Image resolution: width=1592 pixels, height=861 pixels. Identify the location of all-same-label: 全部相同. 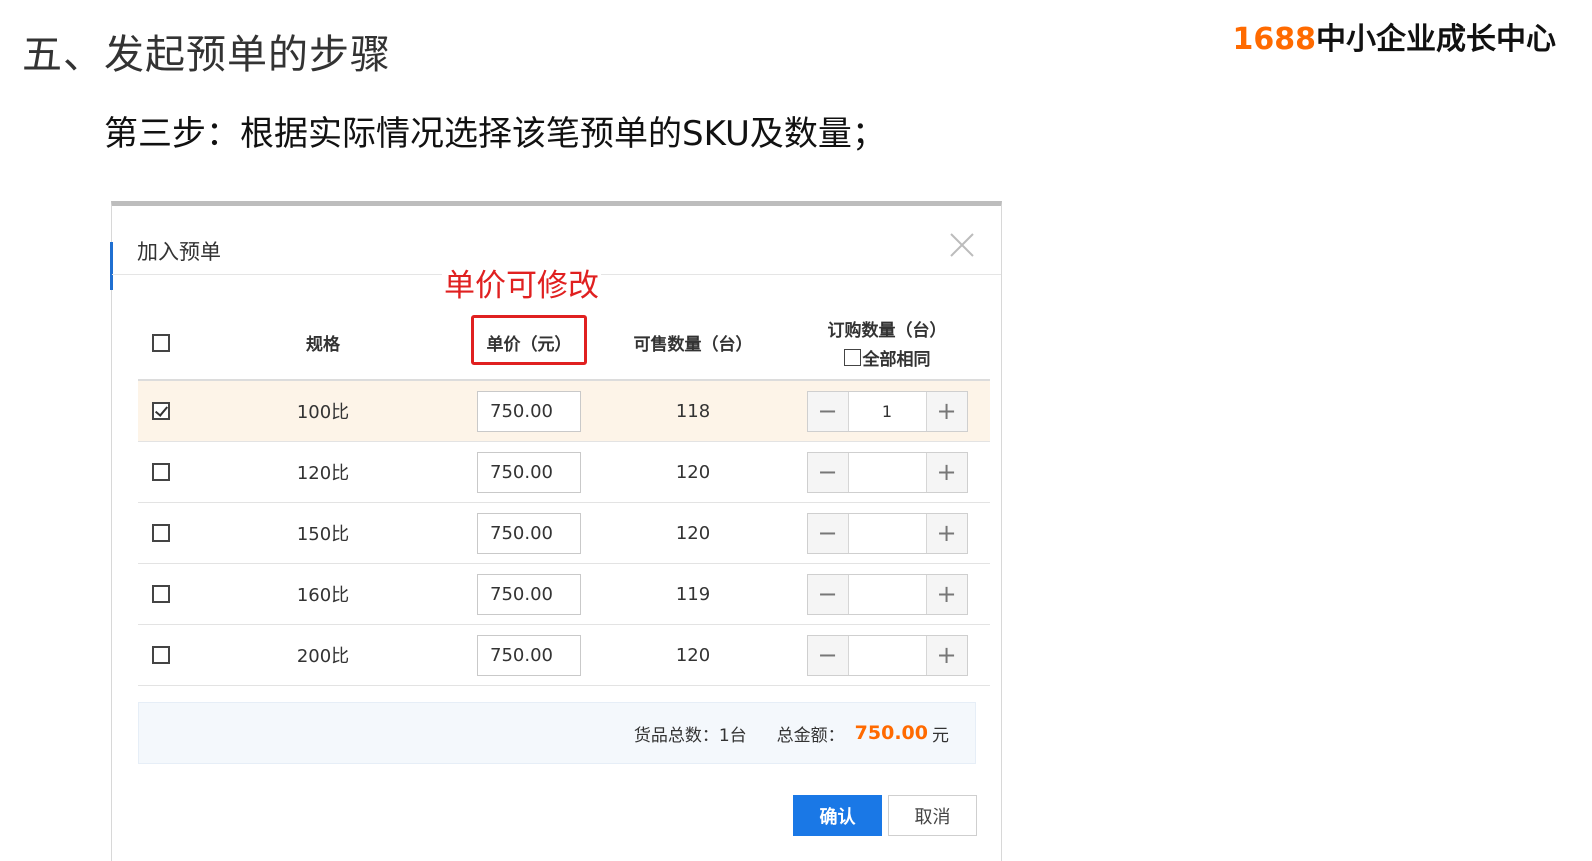
(896, 359).